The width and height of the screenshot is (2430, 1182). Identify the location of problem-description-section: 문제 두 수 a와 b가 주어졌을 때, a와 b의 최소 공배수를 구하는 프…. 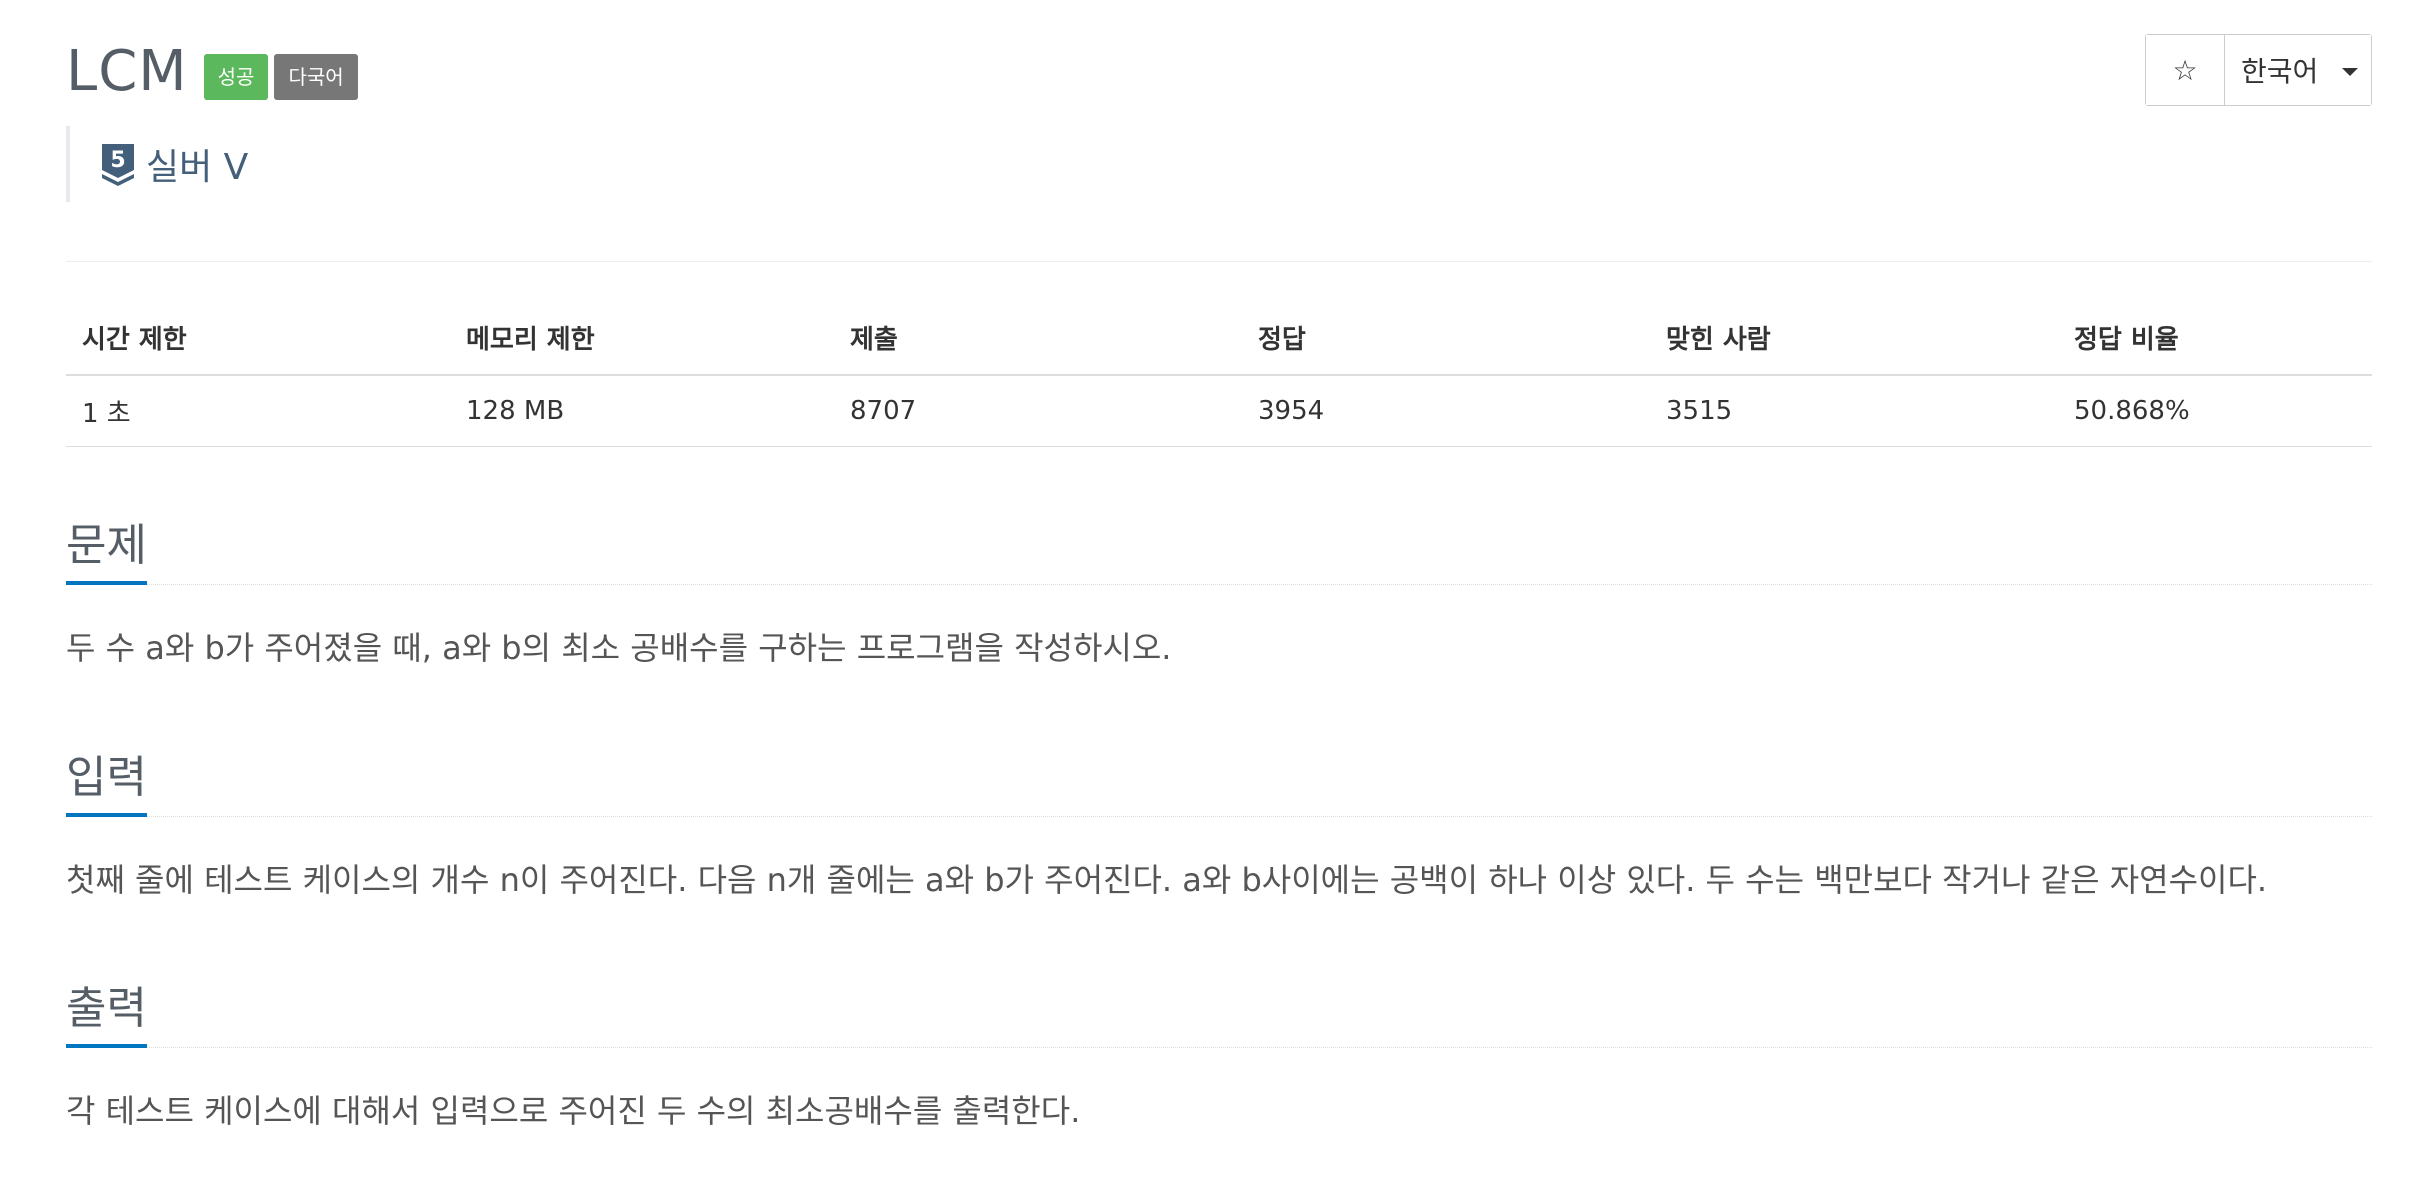
(1219, 590).